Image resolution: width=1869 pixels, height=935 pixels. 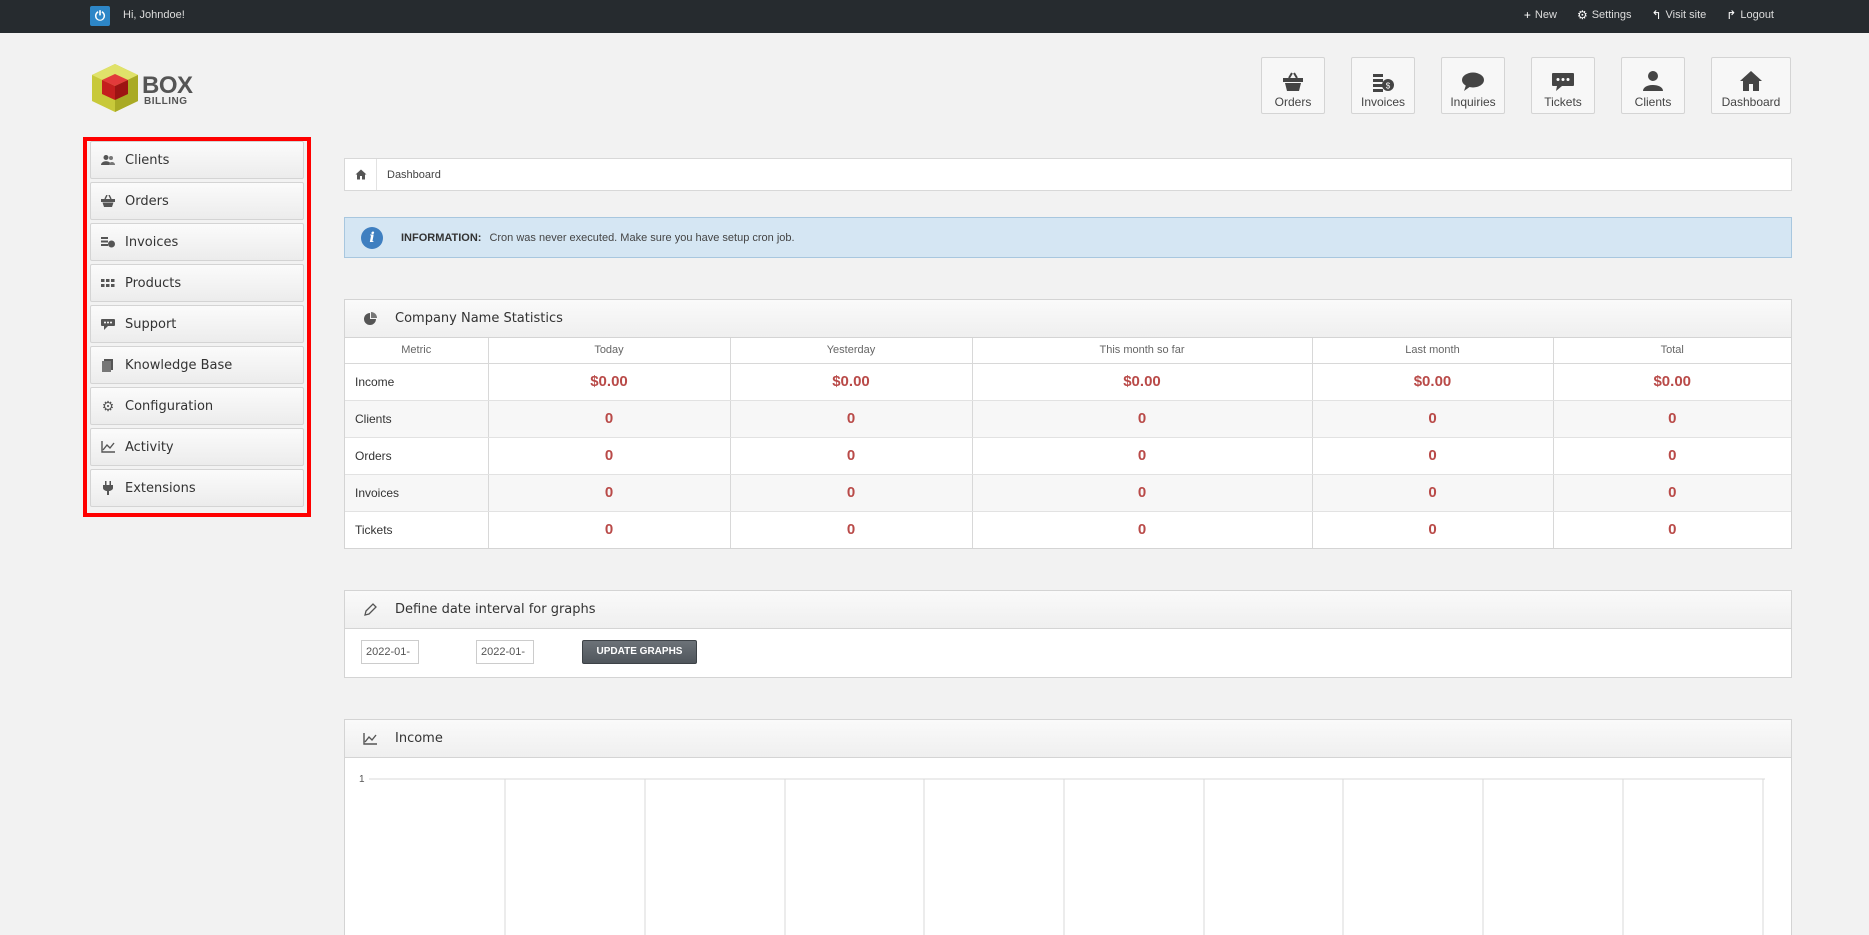 I want to click on shortcut-label: Invoices, so click(x=1383, y=102).